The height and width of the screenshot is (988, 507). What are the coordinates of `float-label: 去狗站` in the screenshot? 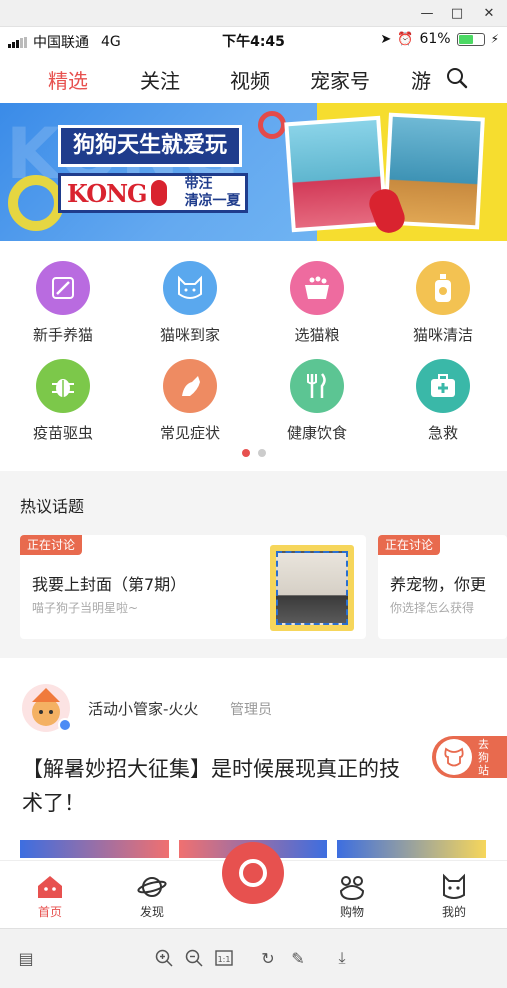 It's located at (483, 757).